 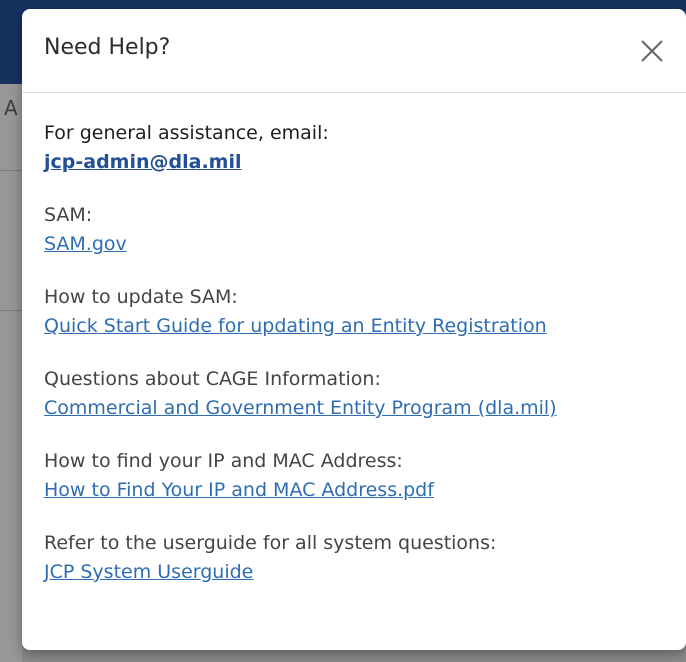 I want to click on close-icon, so click(x=652, y=51).